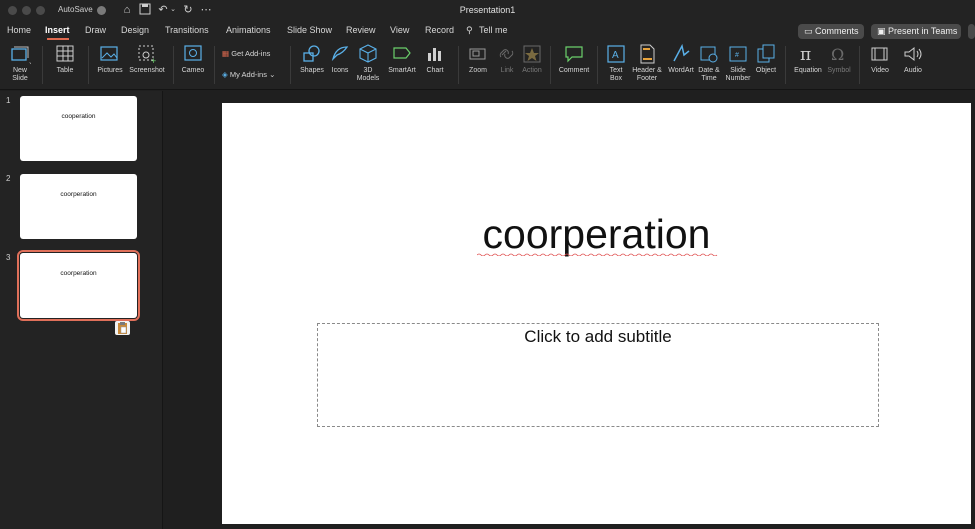 Image resolution: width=975 pixels, height=529 pixels. Describe the element at coordinates (8, 178) in the screenshot. I see `slide-number-2: 2` at that location.